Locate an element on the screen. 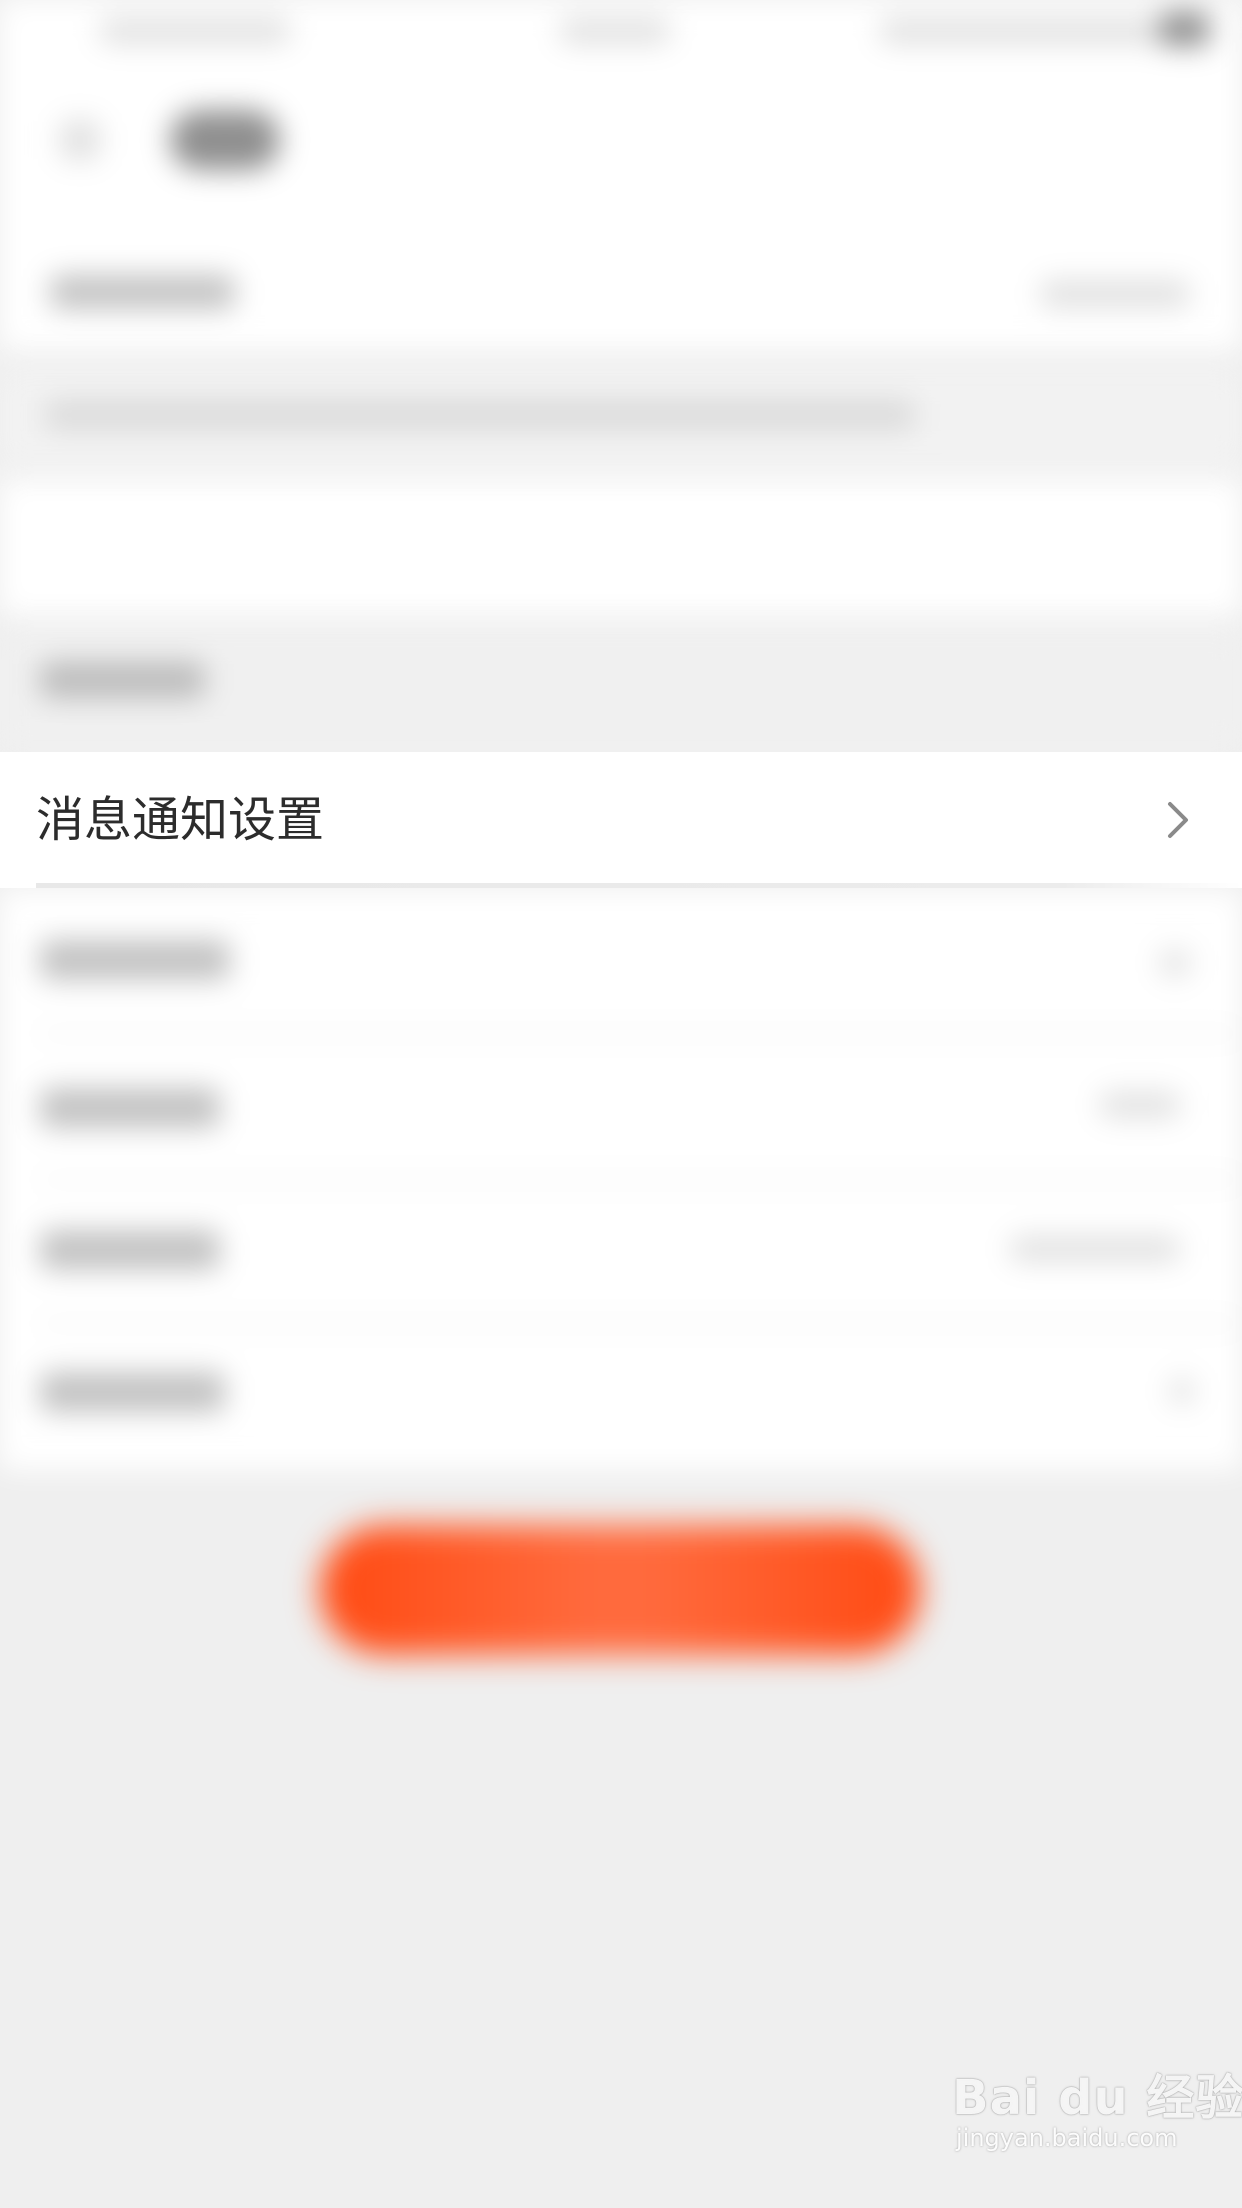 Image resolution: width=1242 pixels, height=2208 pixels. row-divider is located at coordinates (639, 885).